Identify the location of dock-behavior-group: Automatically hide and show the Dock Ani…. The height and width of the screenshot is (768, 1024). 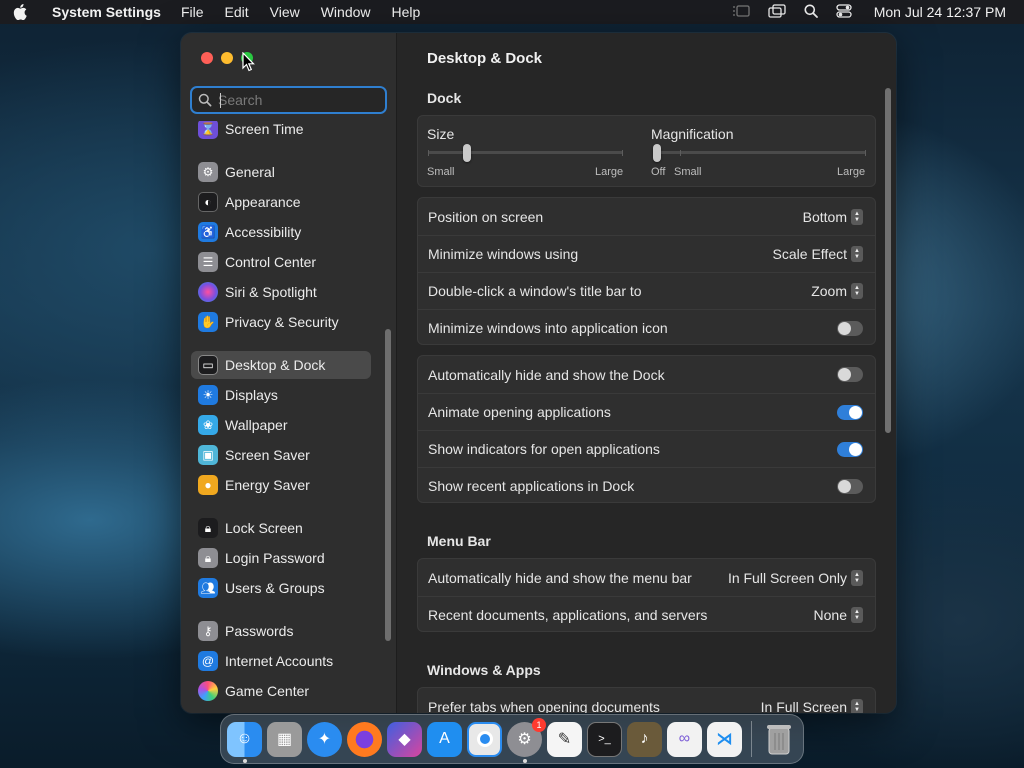
(646, 429).